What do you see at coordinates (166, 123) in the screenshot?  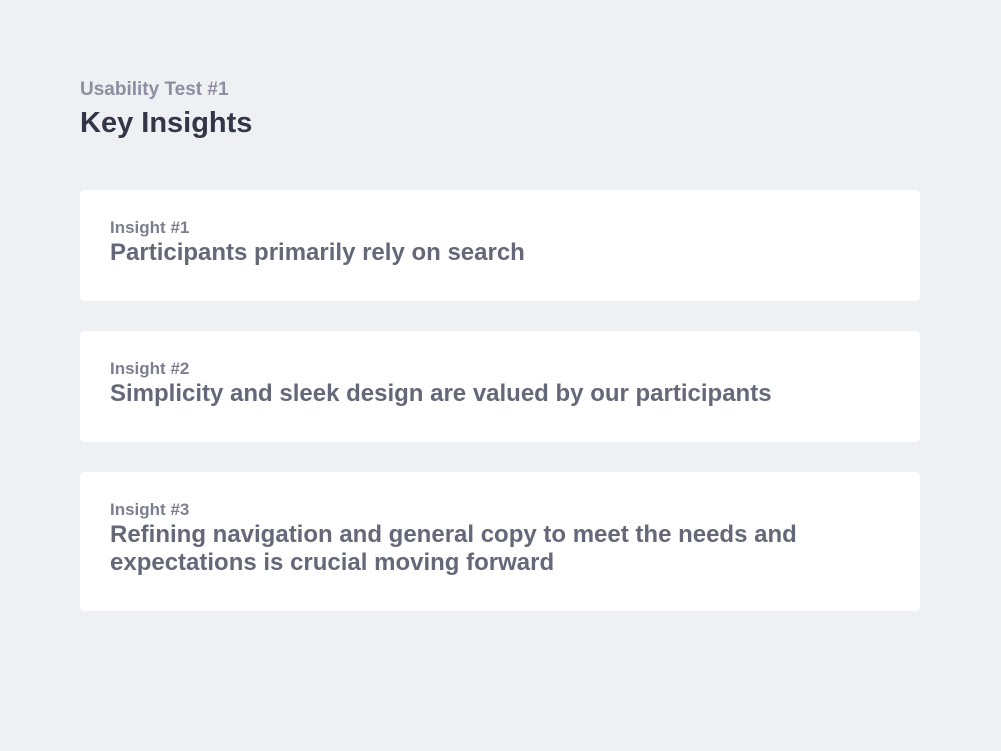 I see `page-title: Key Insights` at bounding box center [166, 123].